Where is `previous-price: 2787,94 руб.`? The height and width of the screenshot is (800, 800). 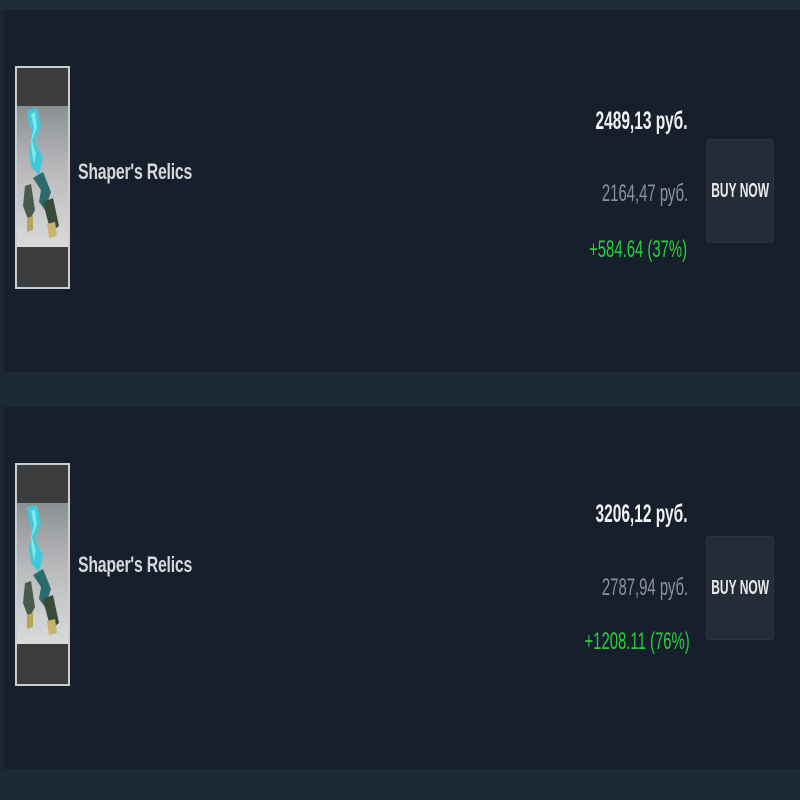 previous-price: 2787,94 руб. is located at coordinates (644, 587).